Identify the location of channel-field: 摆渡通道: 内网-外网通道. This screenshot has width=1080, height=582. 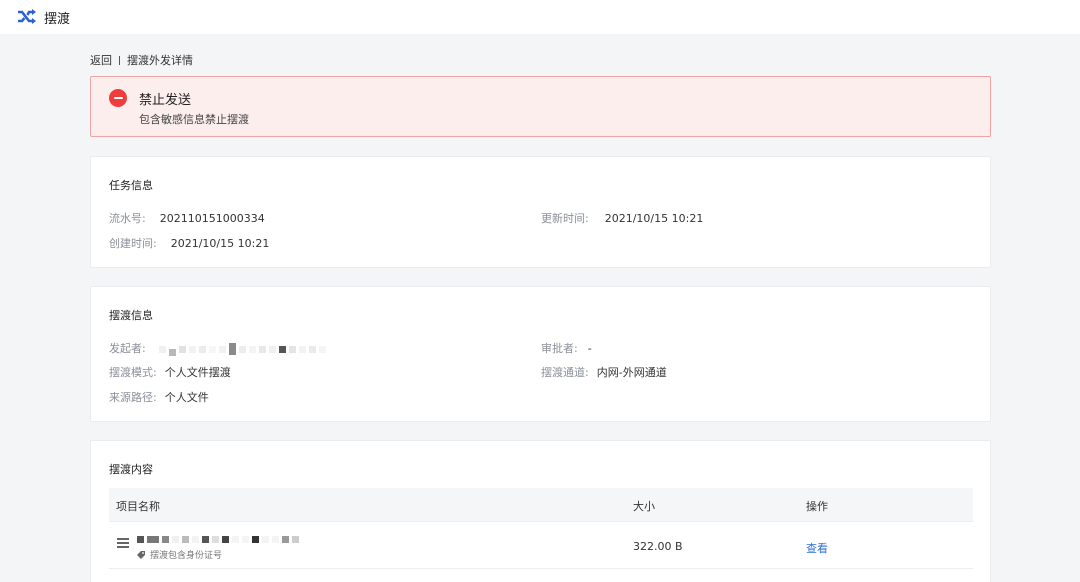
(604, 372).